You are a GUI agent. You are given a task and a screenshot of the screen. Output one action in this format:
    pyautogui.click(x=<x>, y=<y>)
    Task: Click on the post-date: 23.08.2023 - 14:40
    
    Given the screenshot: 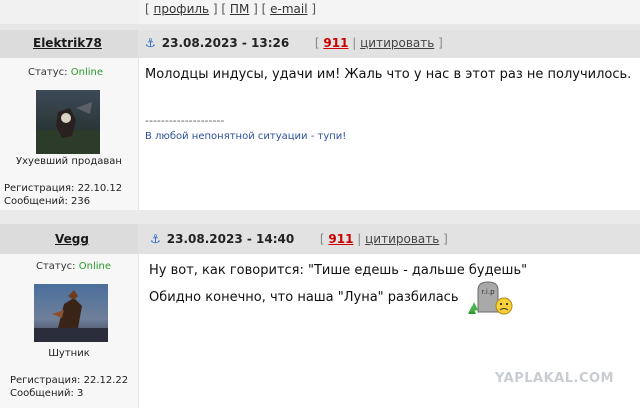 What is the action you would take?
    pyautogui.click(x=230, y=239)
    